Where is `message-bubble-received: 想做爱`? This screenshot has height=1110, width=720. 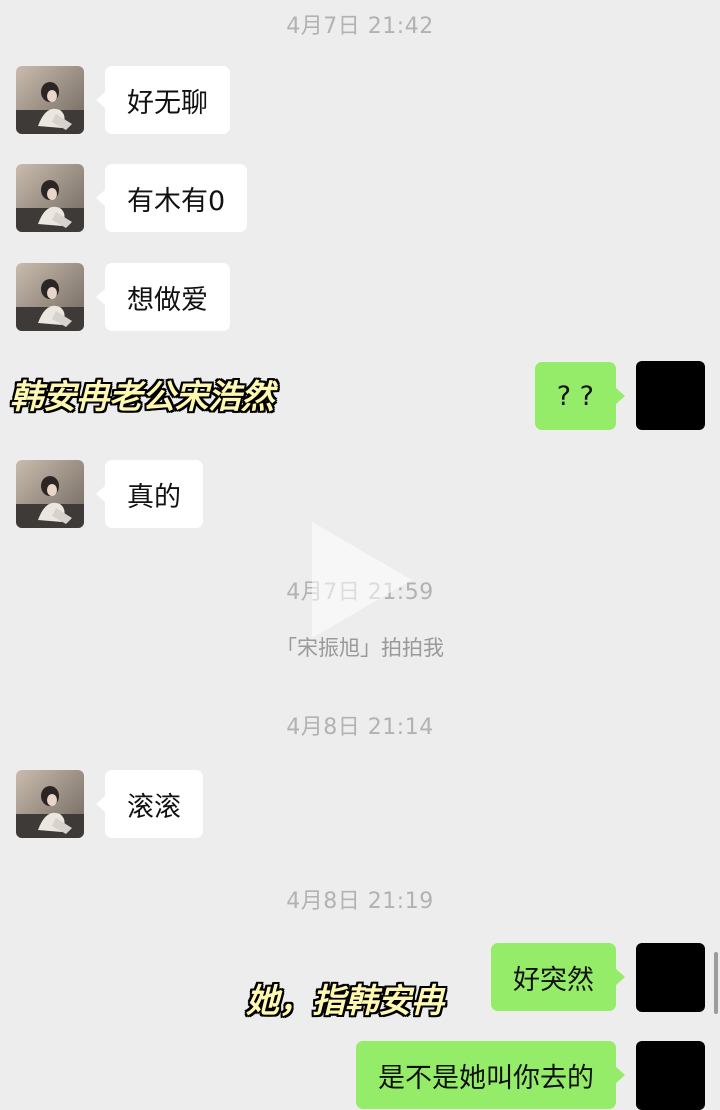
message-bubble-received: 想做爱 is located at coordinates (163, 297).